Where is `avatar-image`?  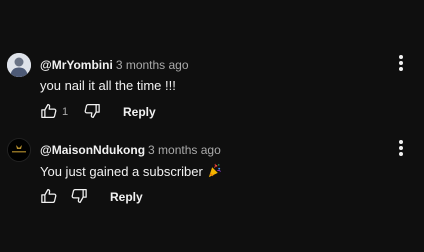
avatar-image is located at coordinates (19, 65).